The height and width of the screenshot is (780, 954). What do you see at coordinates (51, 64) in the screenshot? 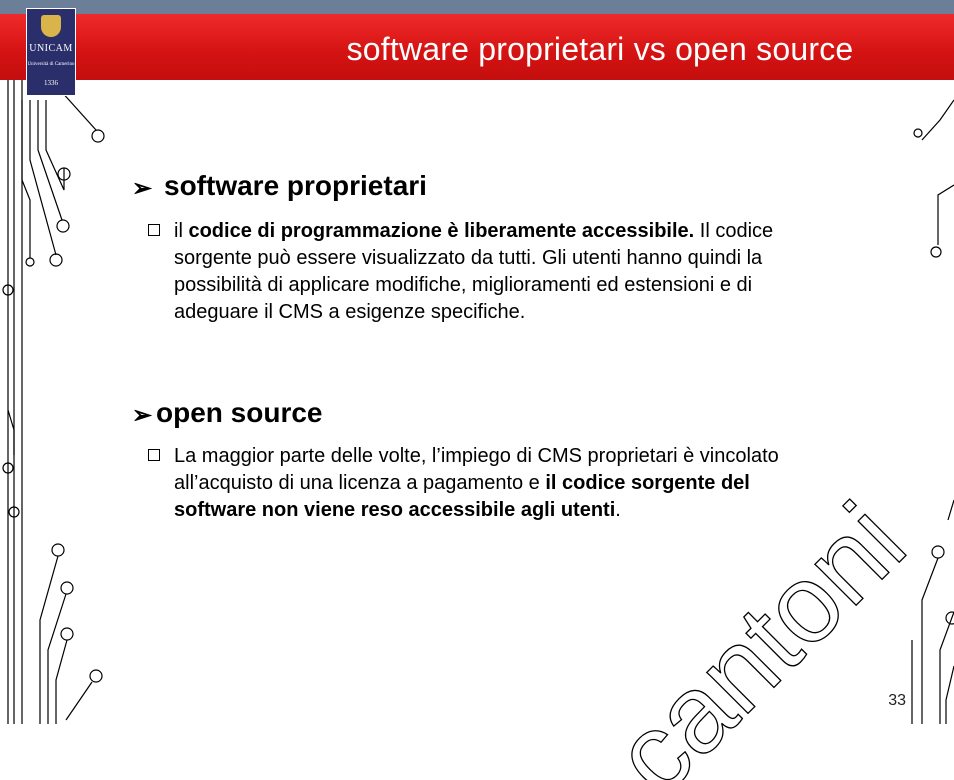
I see `logo-subtitle: Università di Camerino` at bounding box center [51, 64].